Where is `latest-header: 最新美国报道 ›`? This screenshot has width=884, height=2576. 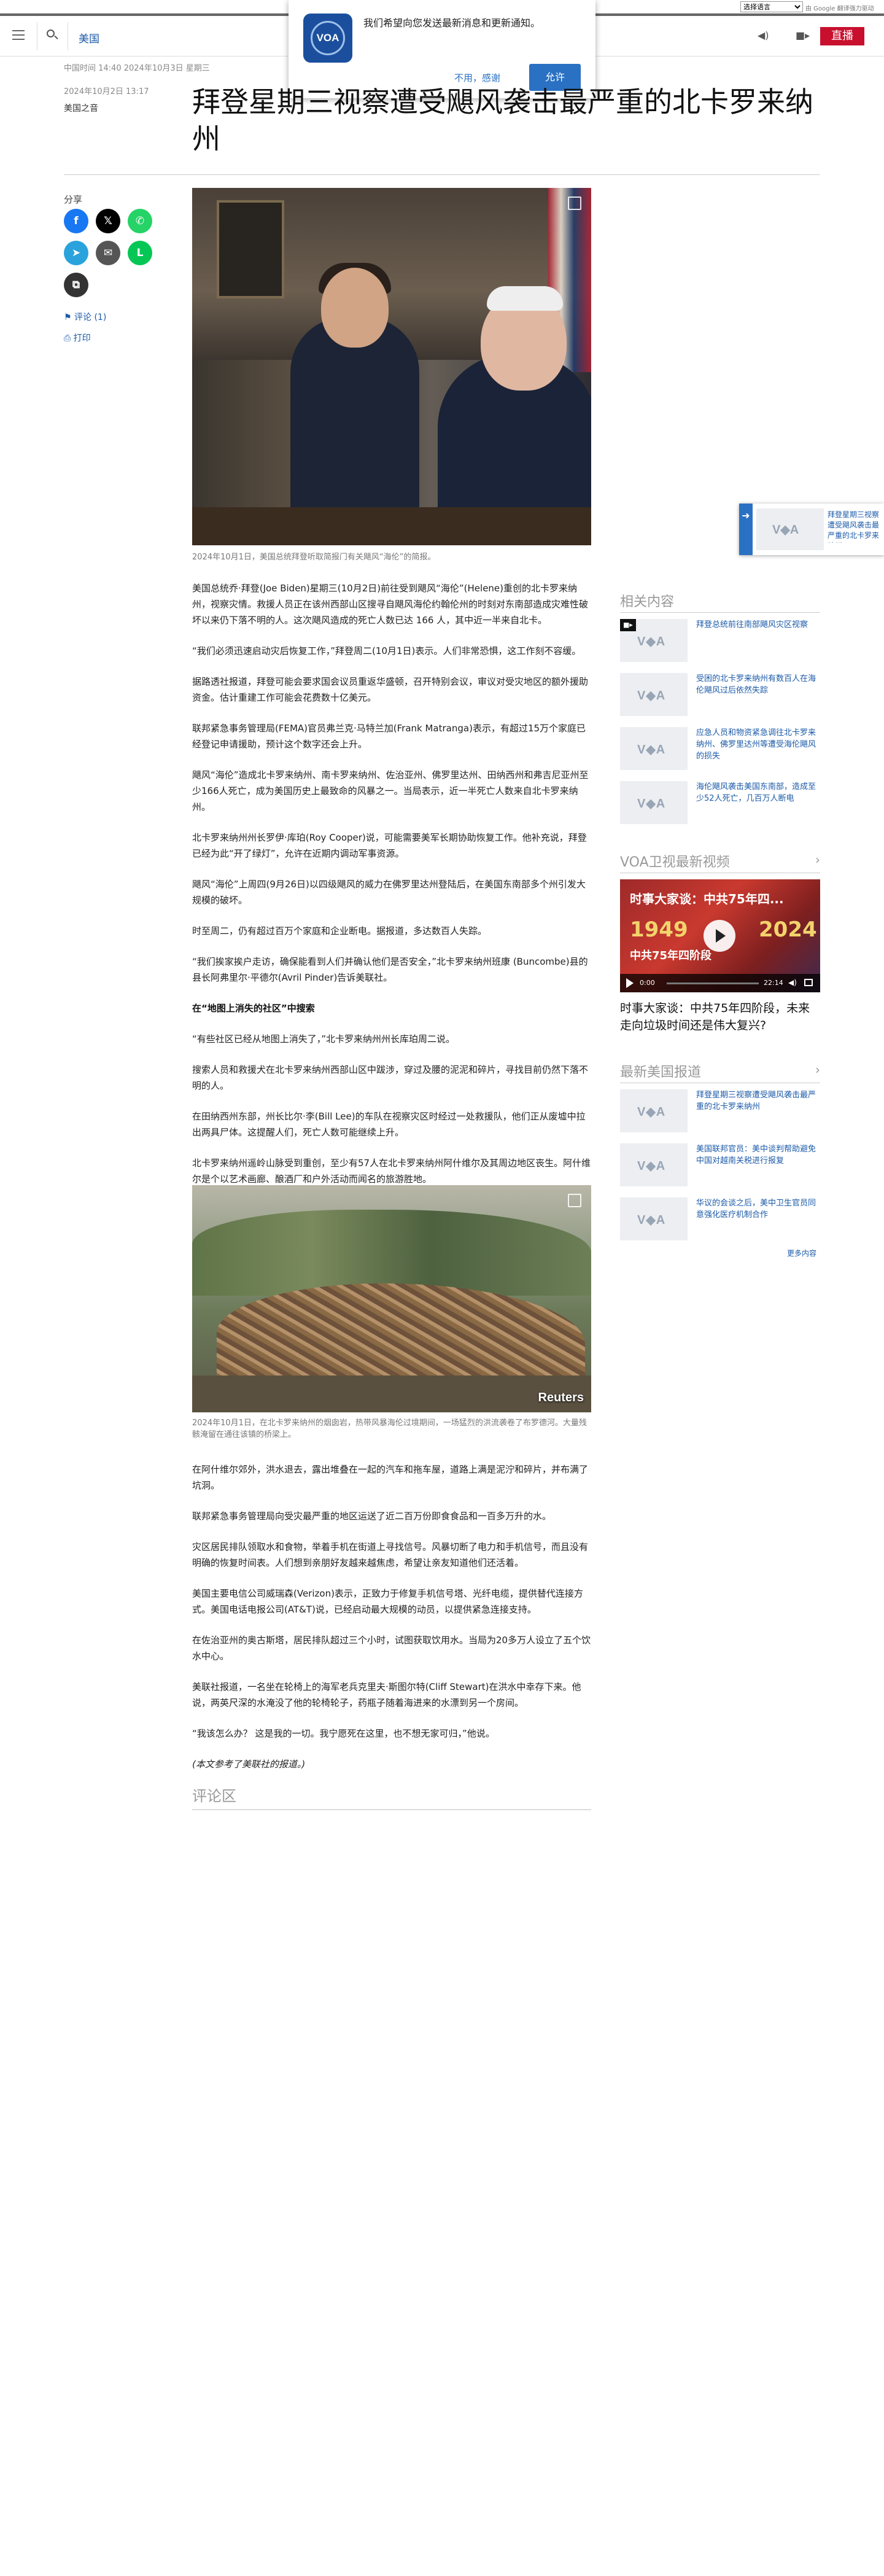
latest-header: 最新美国报道 › is located at coordinates (720, 1071).